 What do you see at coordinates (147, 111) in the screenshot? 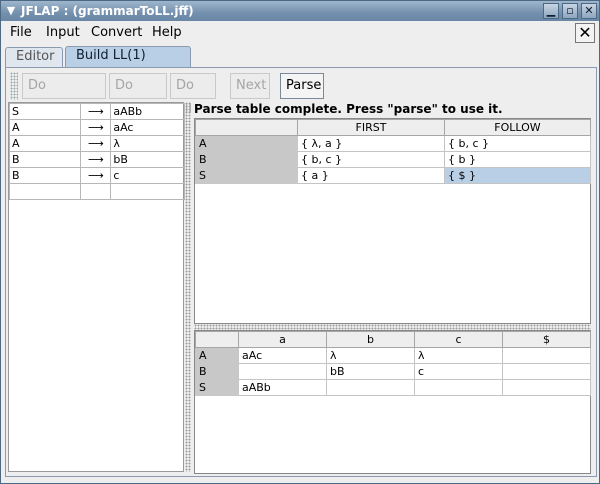
I see `production-rhs: aABb` at bounding box center [147, 111].